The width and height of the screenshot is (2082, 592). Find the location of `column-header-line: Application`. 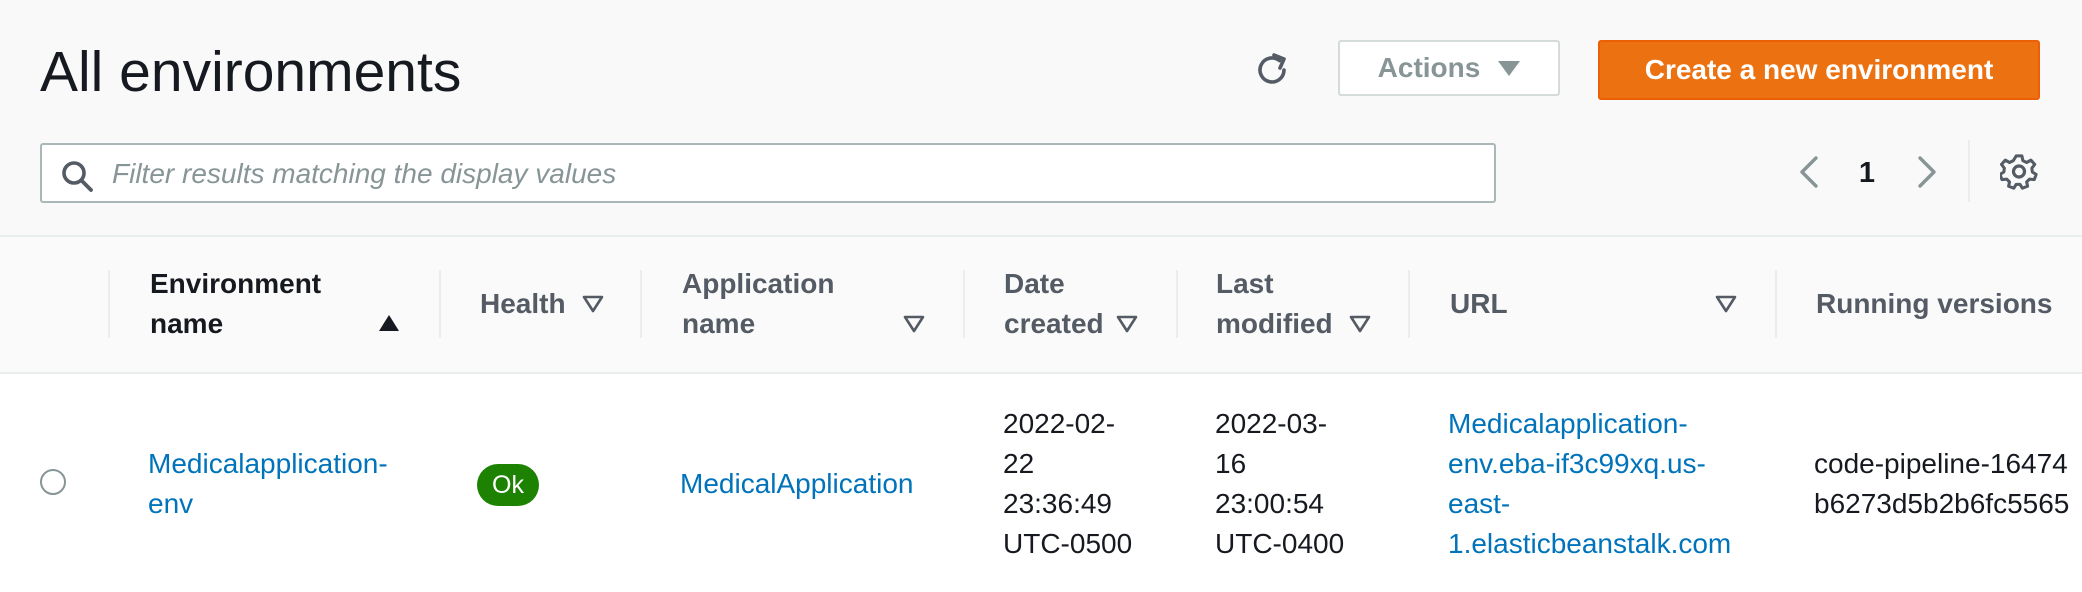

column-header-line: Application is located at coordinates (758, 283).